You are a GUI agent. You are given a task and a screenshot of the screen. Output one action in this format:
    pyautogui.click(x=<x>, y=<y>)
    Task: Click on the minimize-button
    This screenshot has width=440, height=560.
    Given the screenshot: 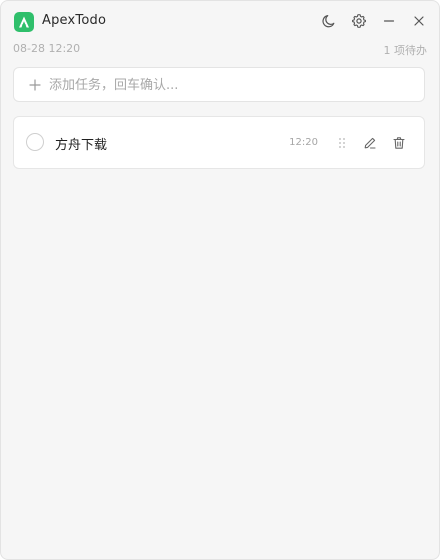 What is the action you would take?
    pyautogui.click(x=389, y=21)
    